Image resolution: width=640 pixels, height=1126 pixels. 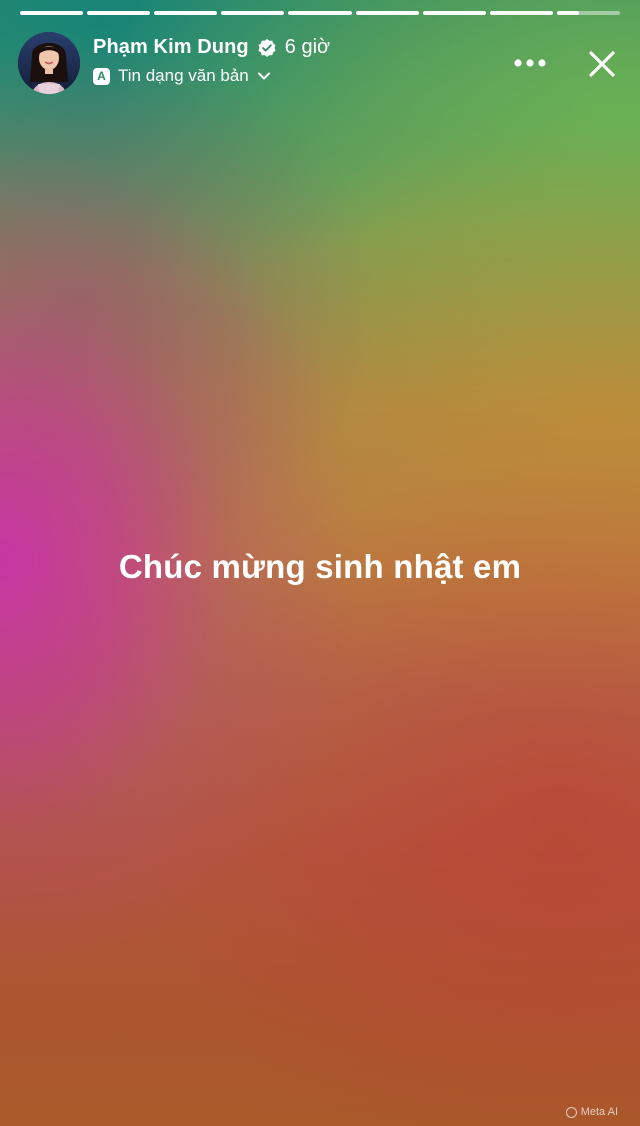 What do you see at coordinates (267, 48) in the screenshot?
I see `verified-badge-icon` at bounding box center [267, 48].